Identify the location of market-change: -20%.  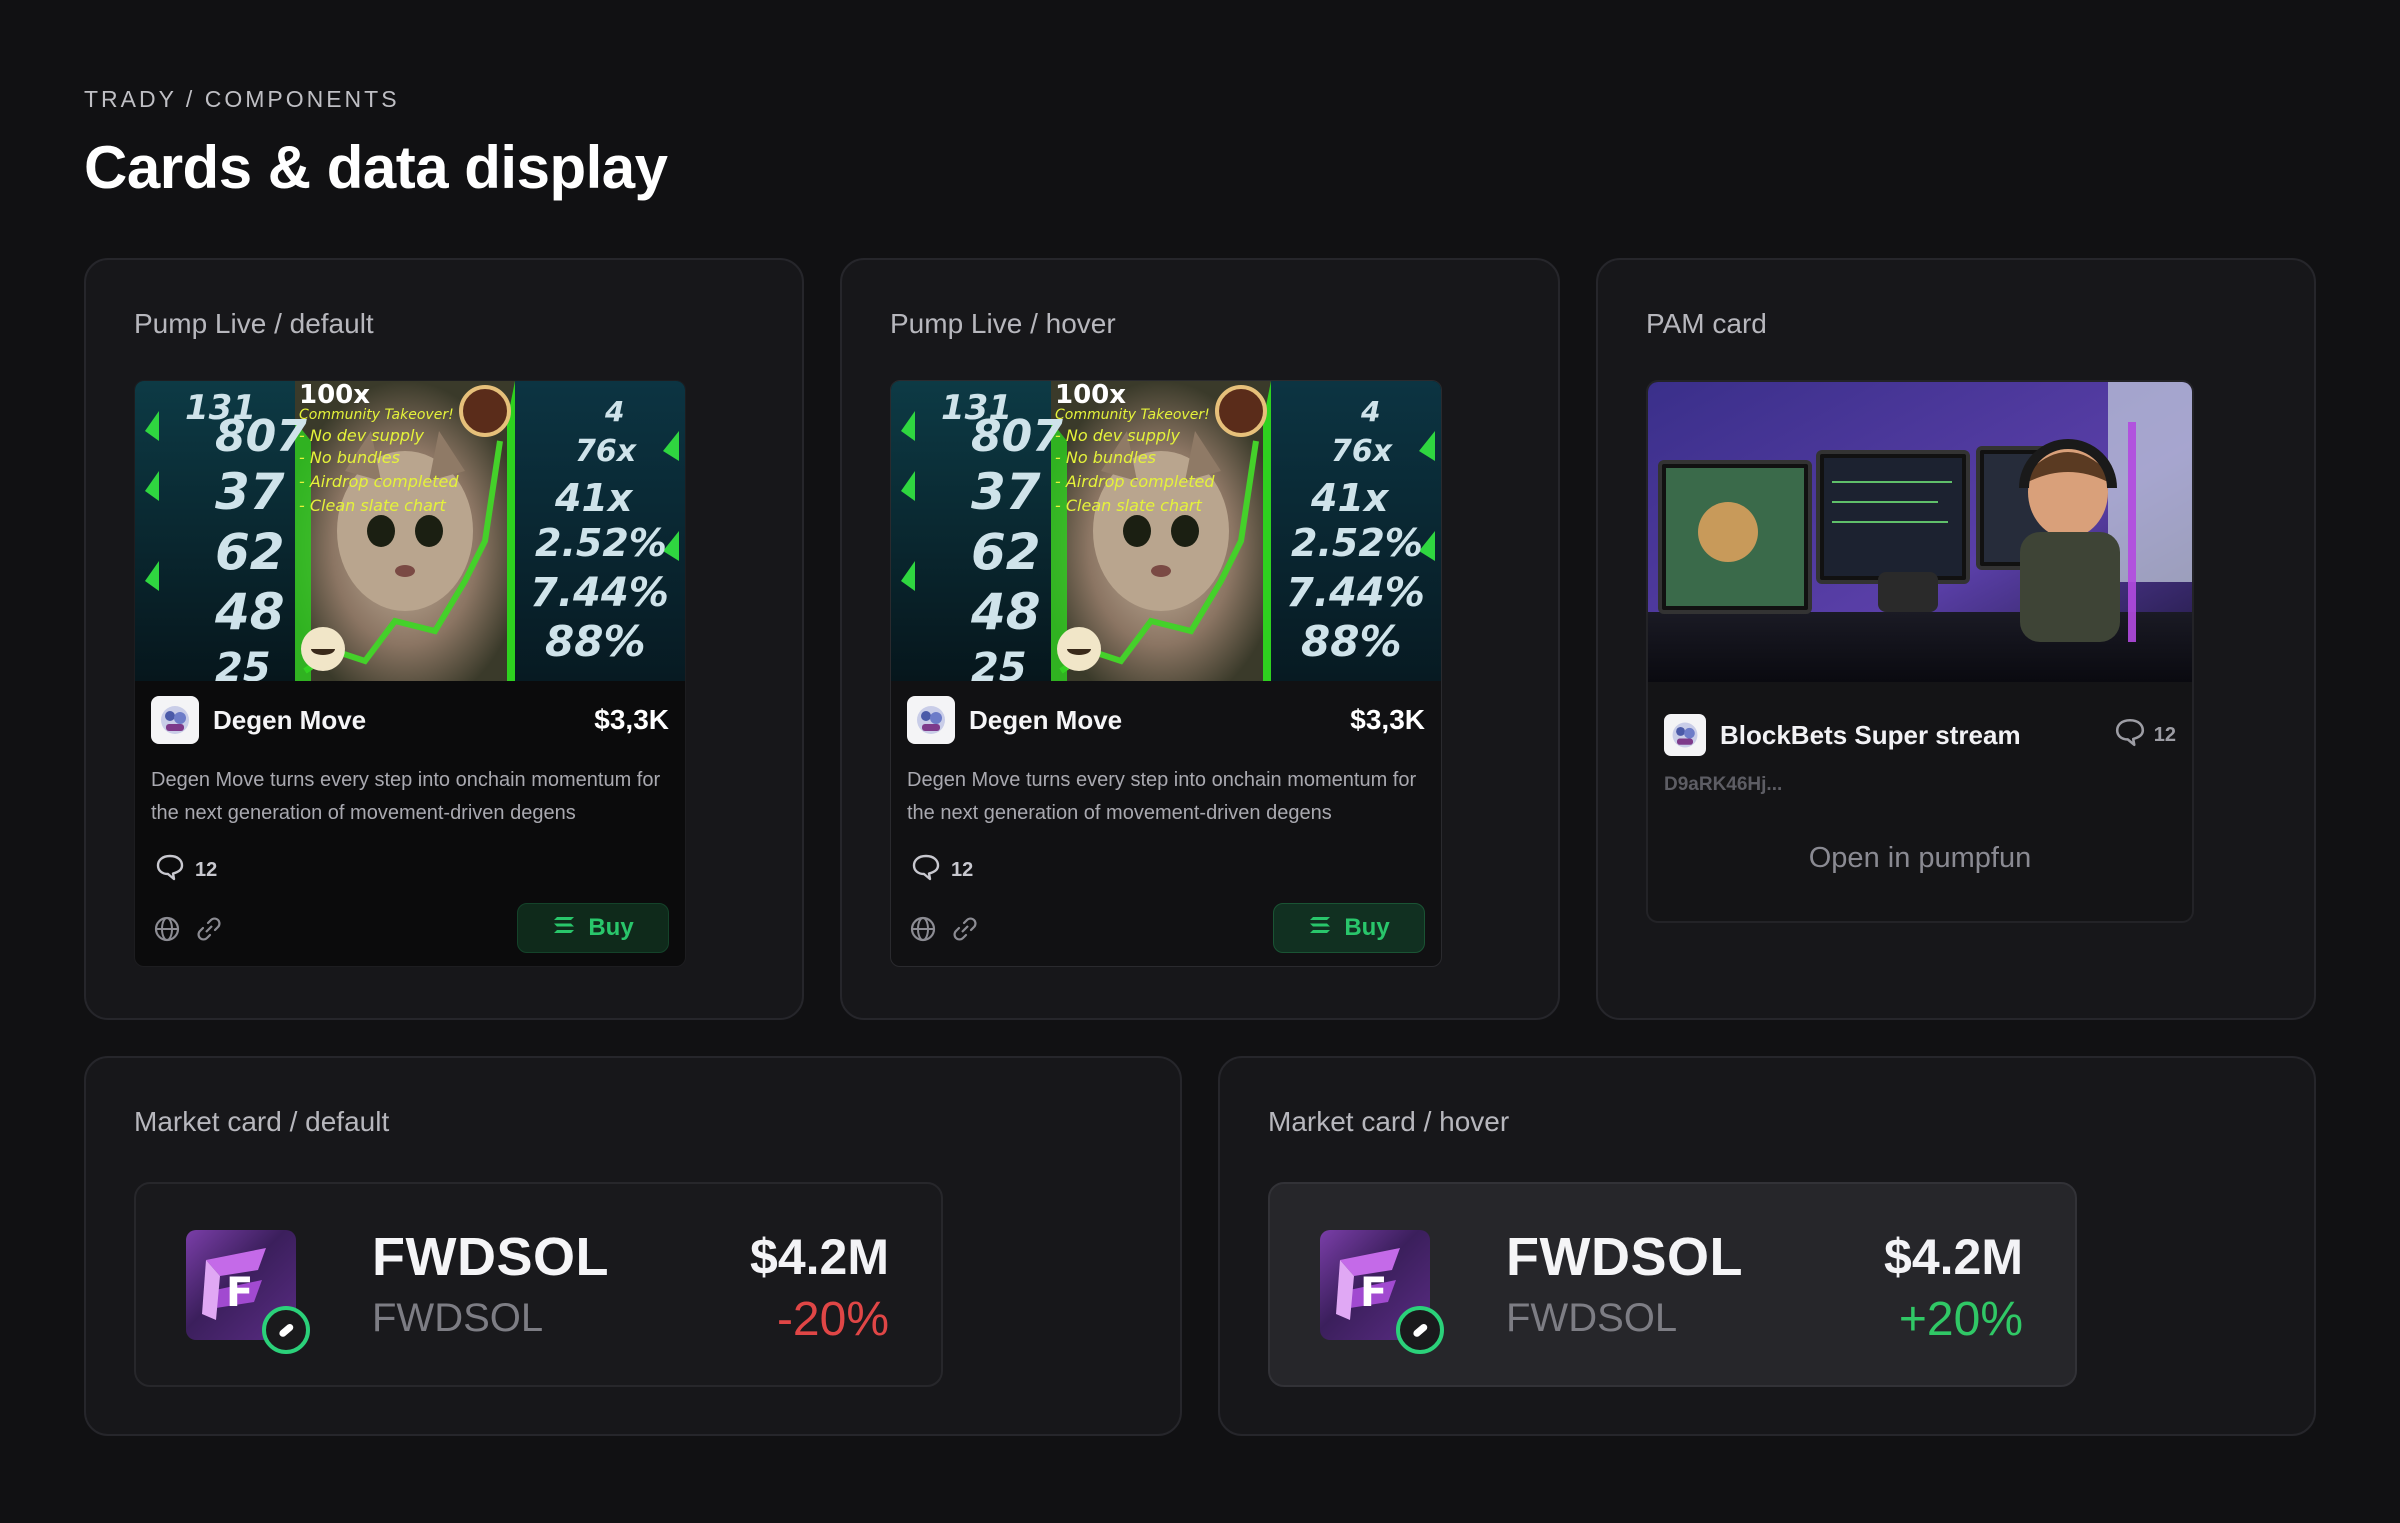
(832, 1319).